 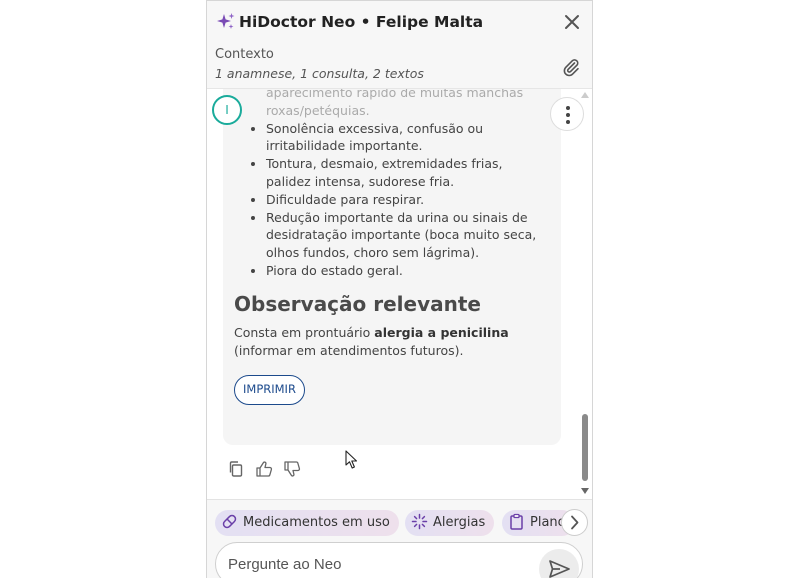 What do you see at coordinates (516, 521) in the screenshot?
I see `clipboard-icon` at bounding box center [516, 521].